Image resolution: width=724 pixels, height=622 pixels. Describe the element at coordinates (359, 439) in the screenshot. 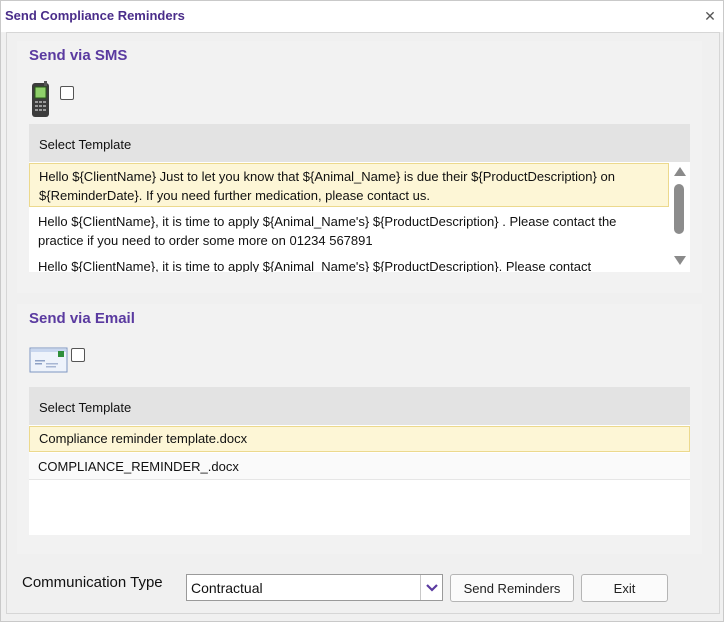

I see `email-template-row: Compliance reminder template.docx` at that location.